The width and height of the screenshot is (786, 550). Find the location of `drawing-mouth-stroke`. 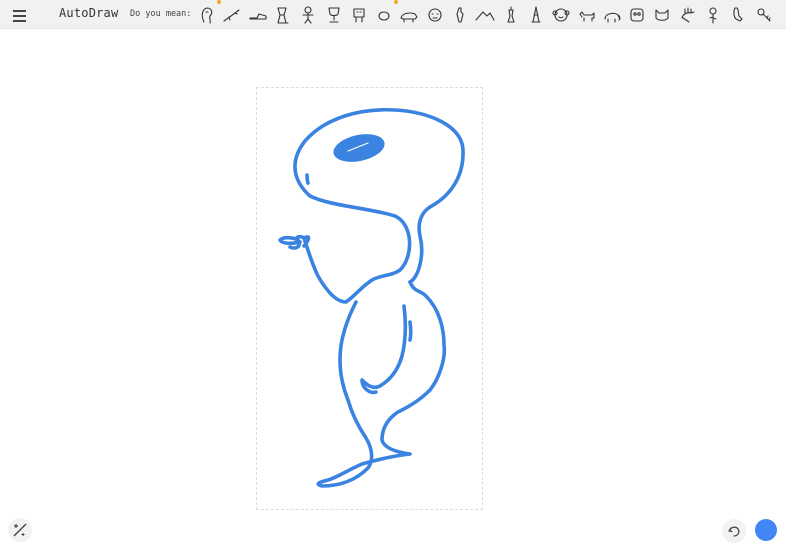

drawing-mouth-stroke is located at coordinates (307, 179).